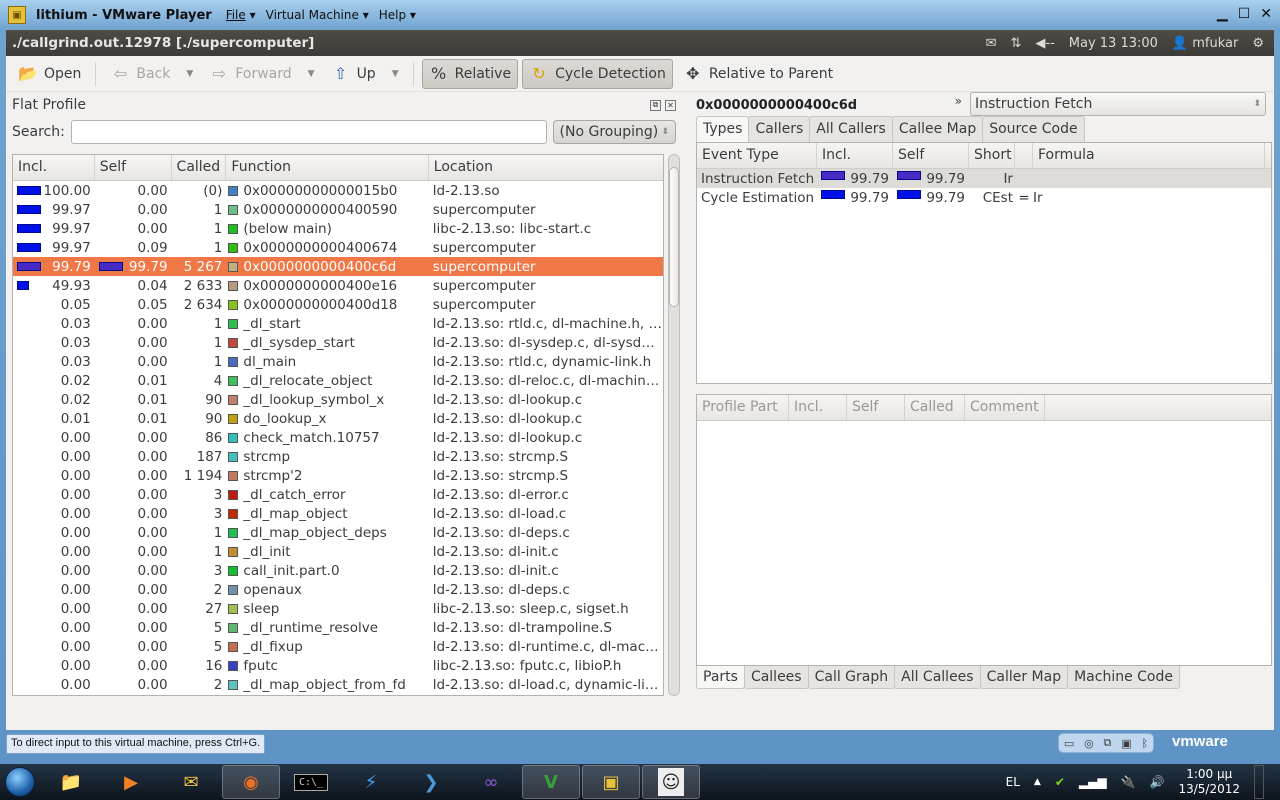 This screenshot has height=800, width=1280. Describe the element at coordinates (140, 74) in the screenshot. I see `back-button: ⇦ Back` at that location.